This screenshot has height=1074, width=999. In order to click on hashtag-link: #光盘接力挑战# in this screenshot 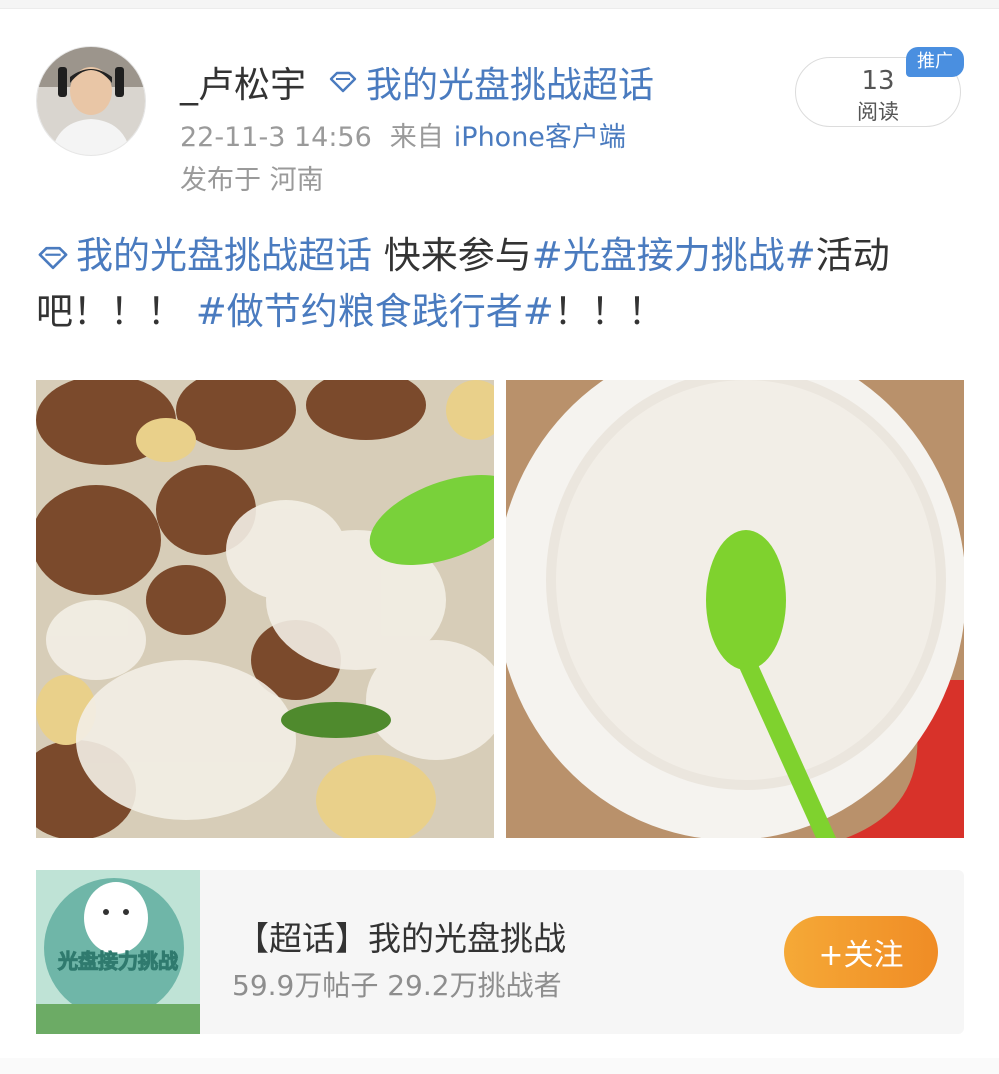, I will do `click(674, 255)`.